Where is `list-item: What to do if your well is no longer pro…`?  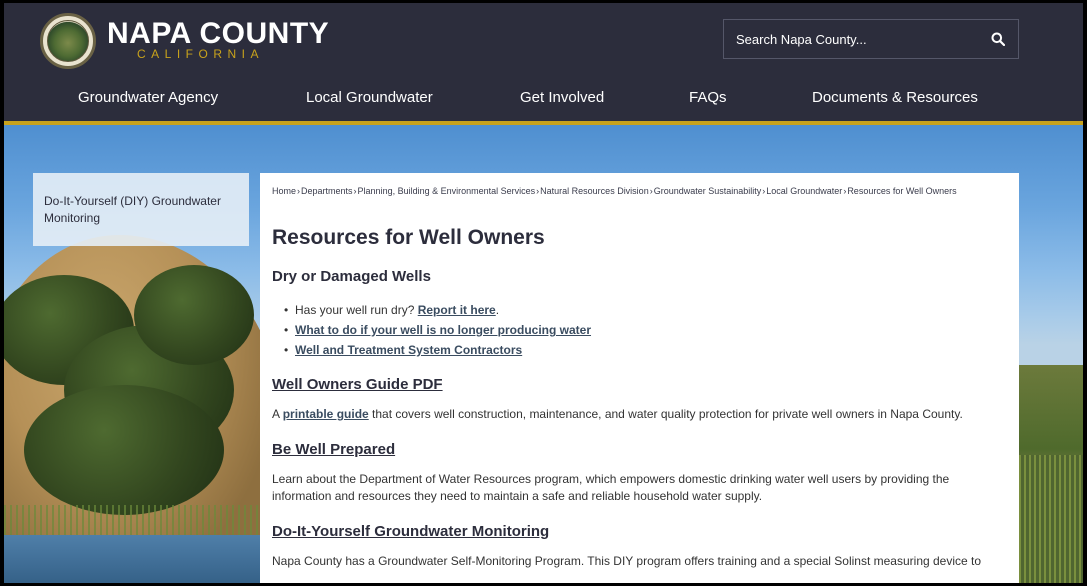
list-item: What to do if your well is no longer pro… is located at coordinates (645, 330).